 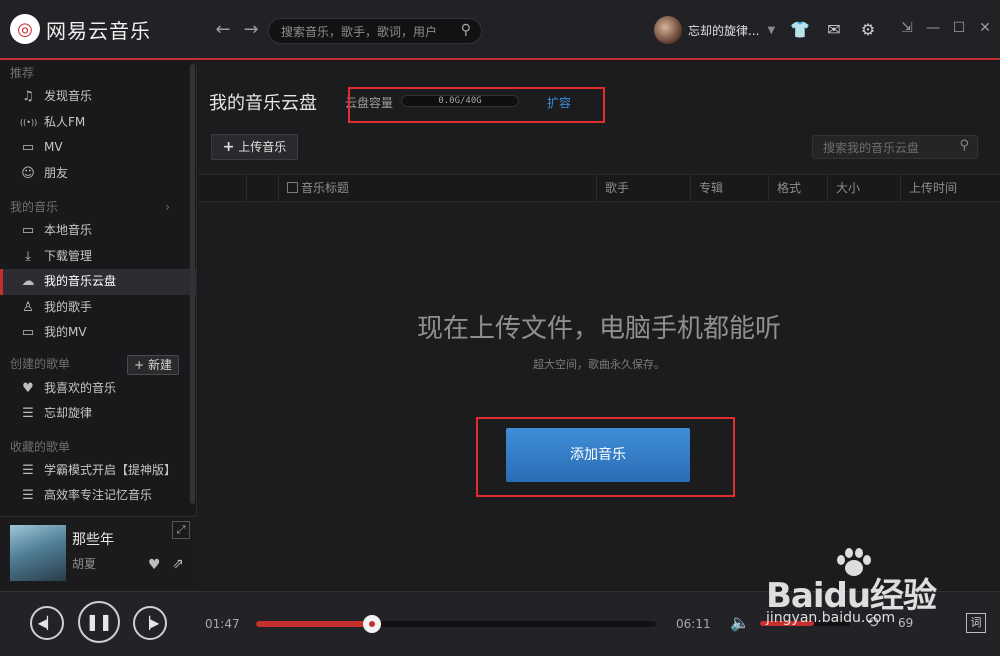 I want to click on sidebar-item-recommend-3: ☺ 朋友, so click(x=98, y=174).